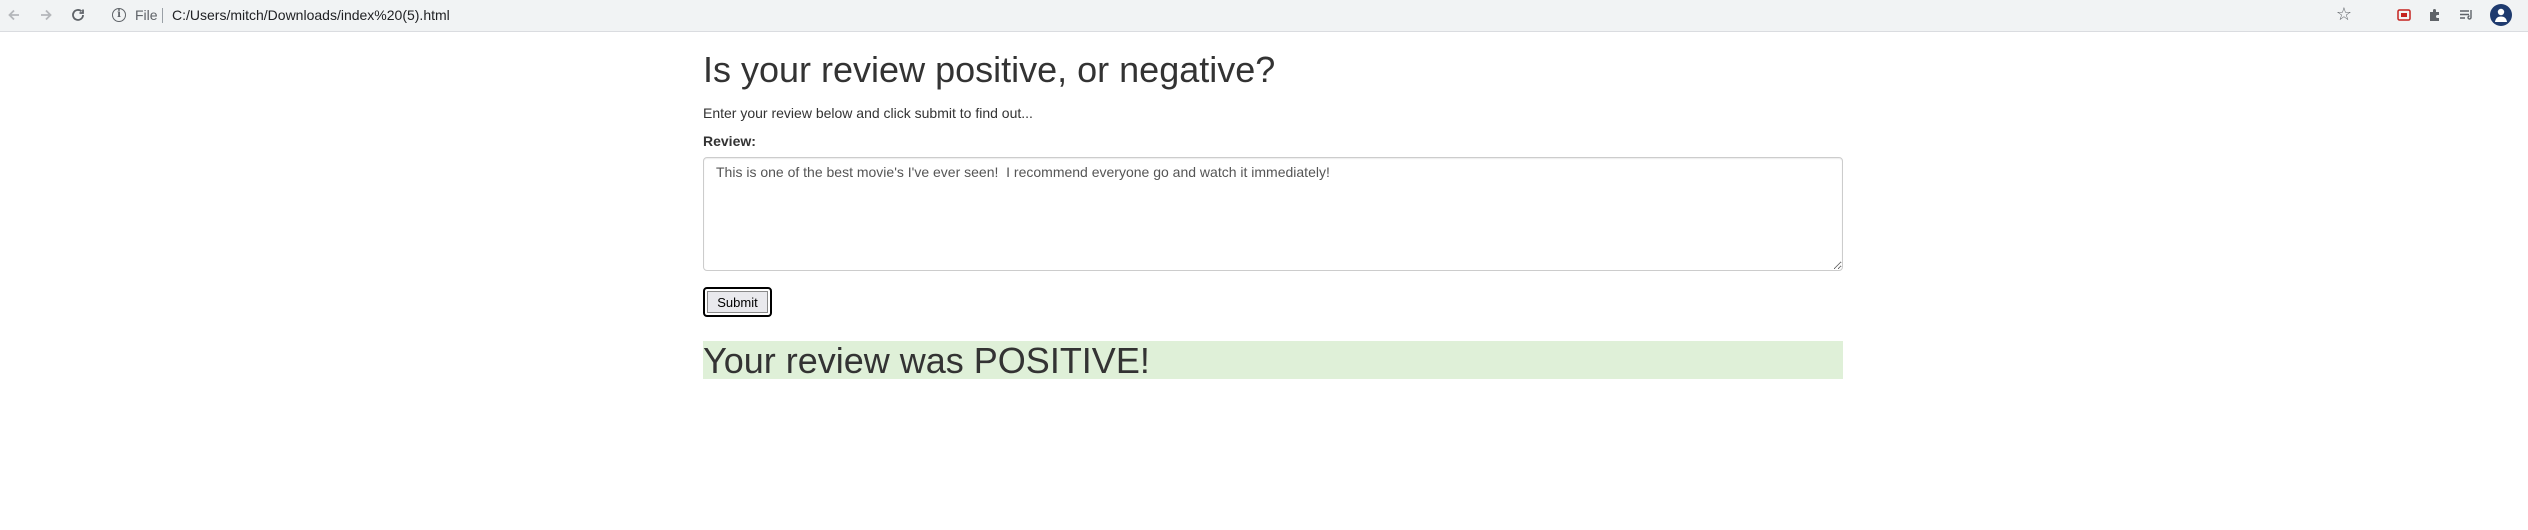 This screenshot has width=2528, height=530. Describe the element at coordinates (14, 15) in the screenshot. I see `back-arrow-icon` at that location.